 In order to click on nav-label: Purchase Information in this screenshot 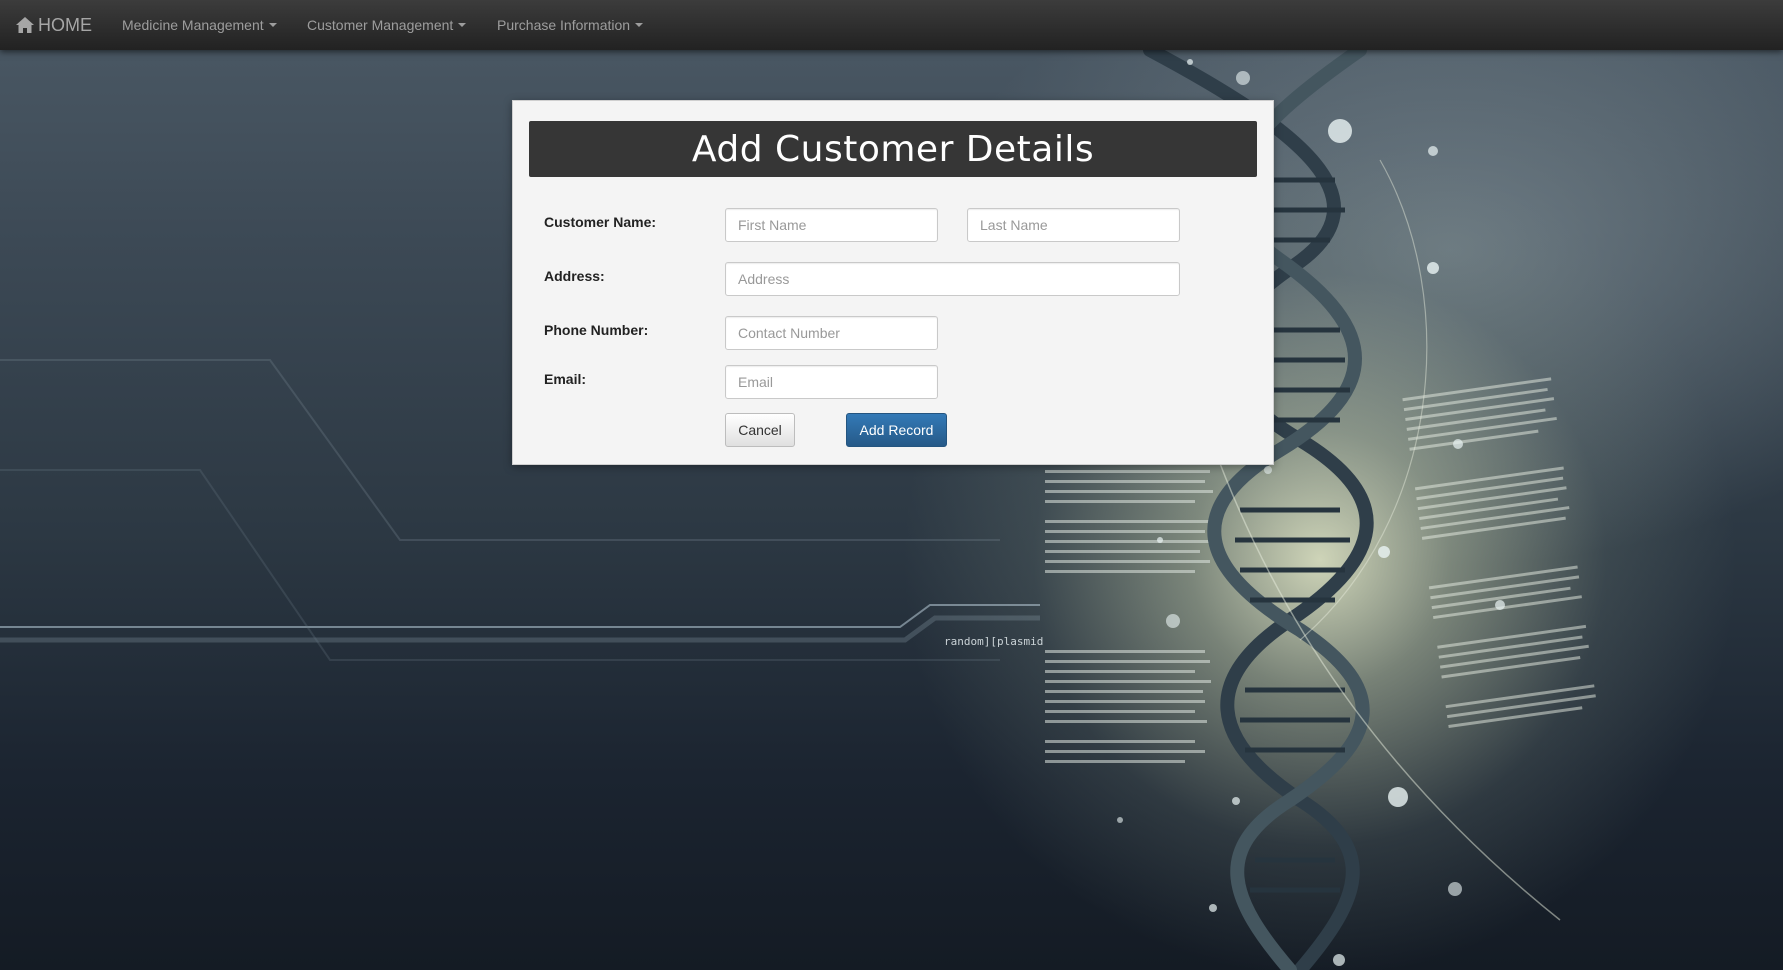, I will do `click(564, 25)`.